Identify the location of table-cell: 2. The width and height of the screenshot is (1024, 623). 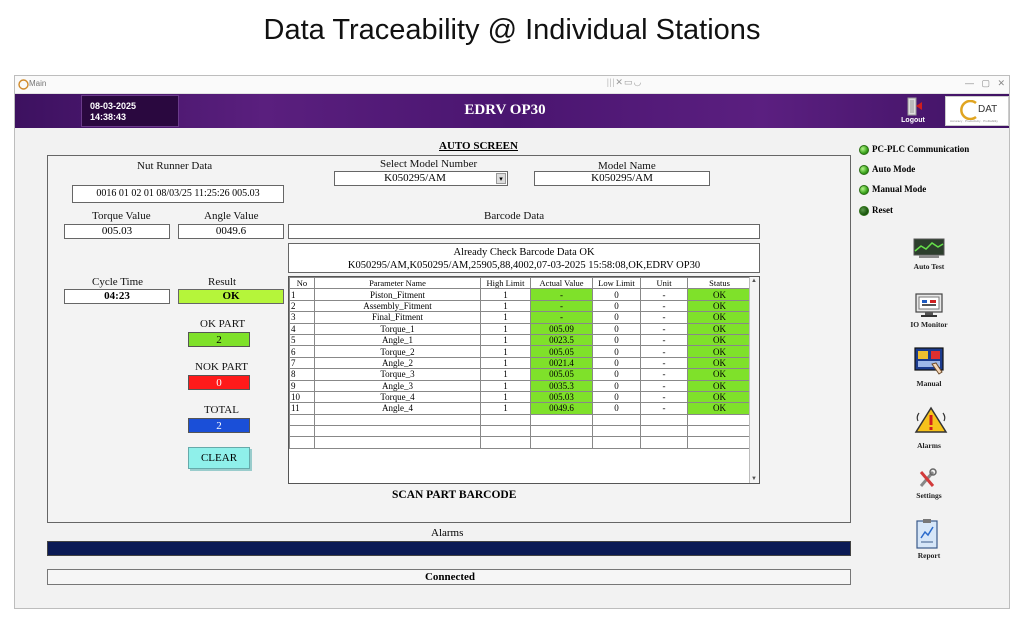
(302, 306).